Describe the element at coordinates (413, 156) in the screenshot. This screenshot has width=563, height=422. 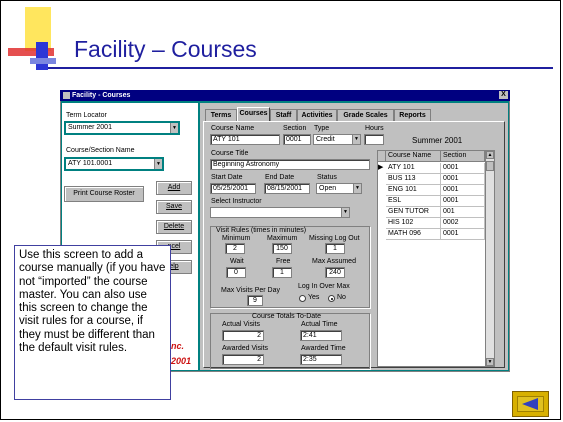
I see `grid-header-course-name: Course Name` at that location.